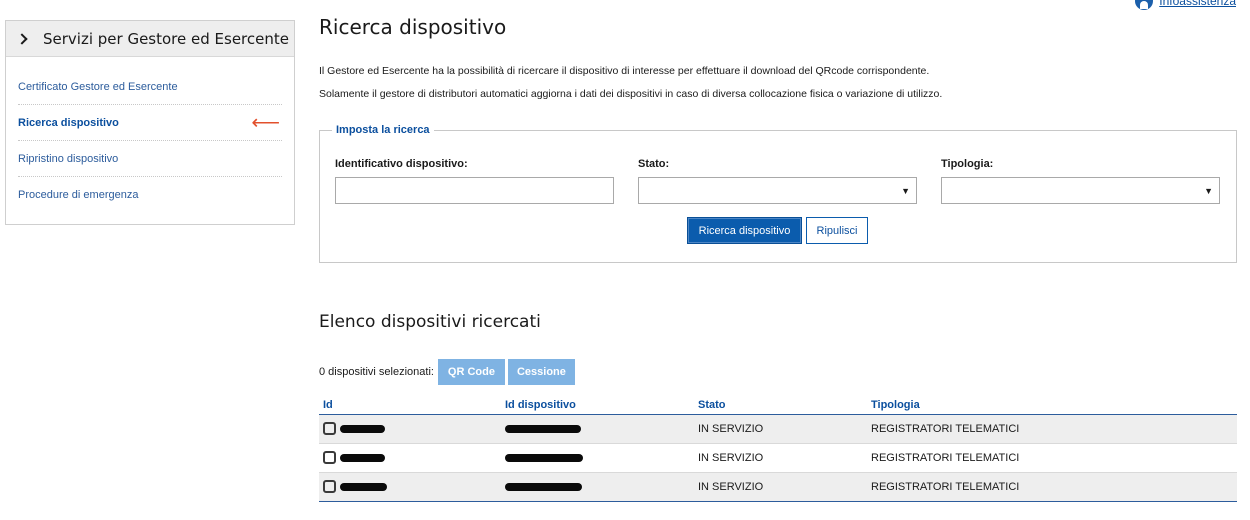  Describe the element at coordinates (471, 372) in the screenshot. I see `qr-code-button: QR Code` at that location.